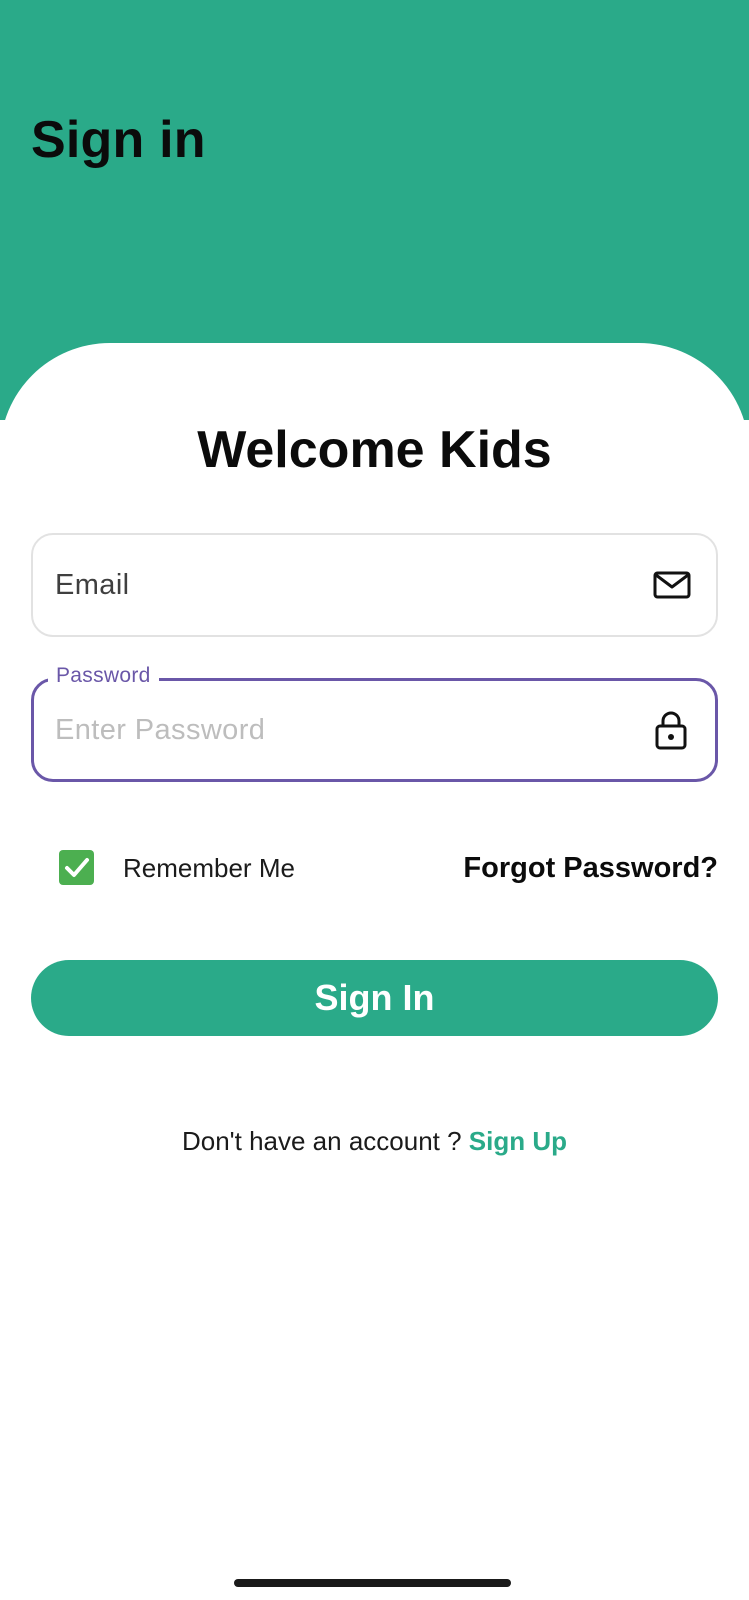 This screenshot has width=749, height=1600. I want to click on signup-prompt-text: Don't have an account ?, so click(325, 1141).